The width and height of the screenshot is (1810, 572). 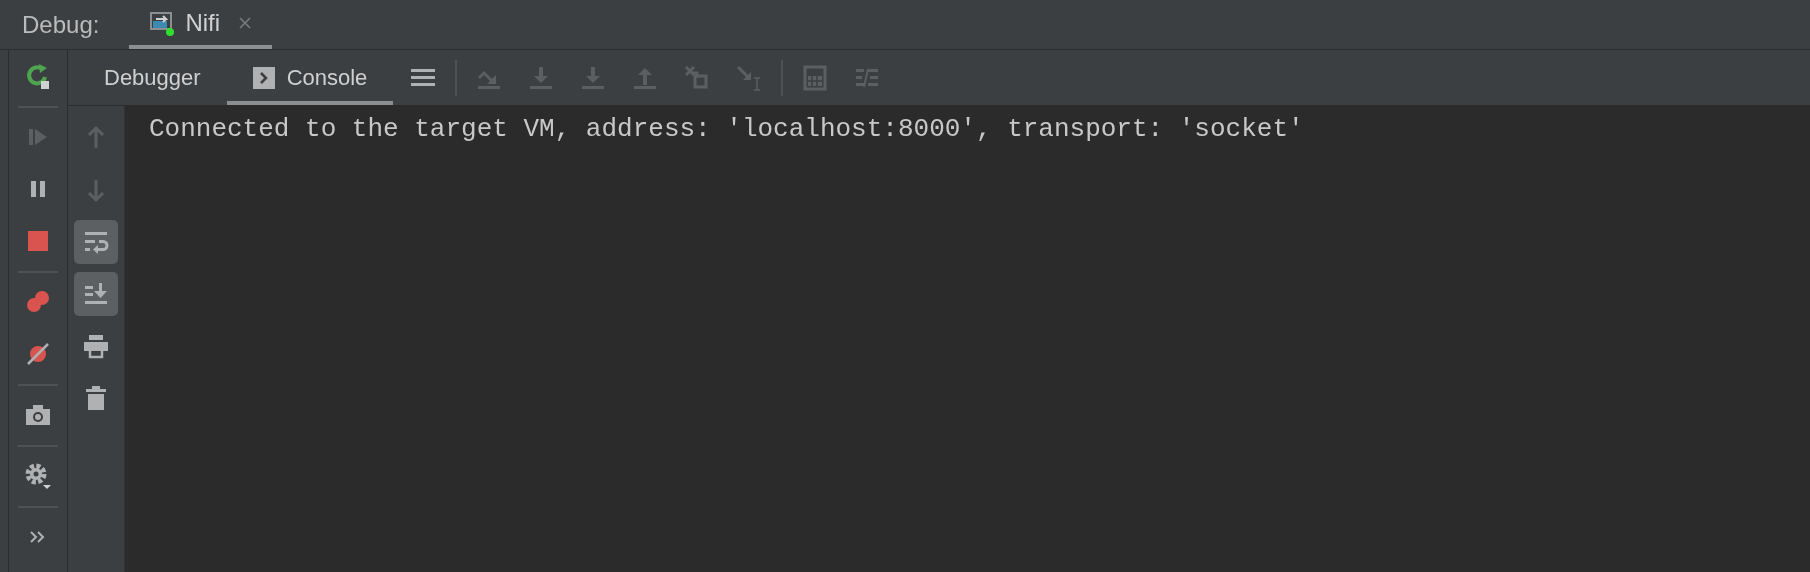 I want to click on close-icon, so click(x=245, y=22).